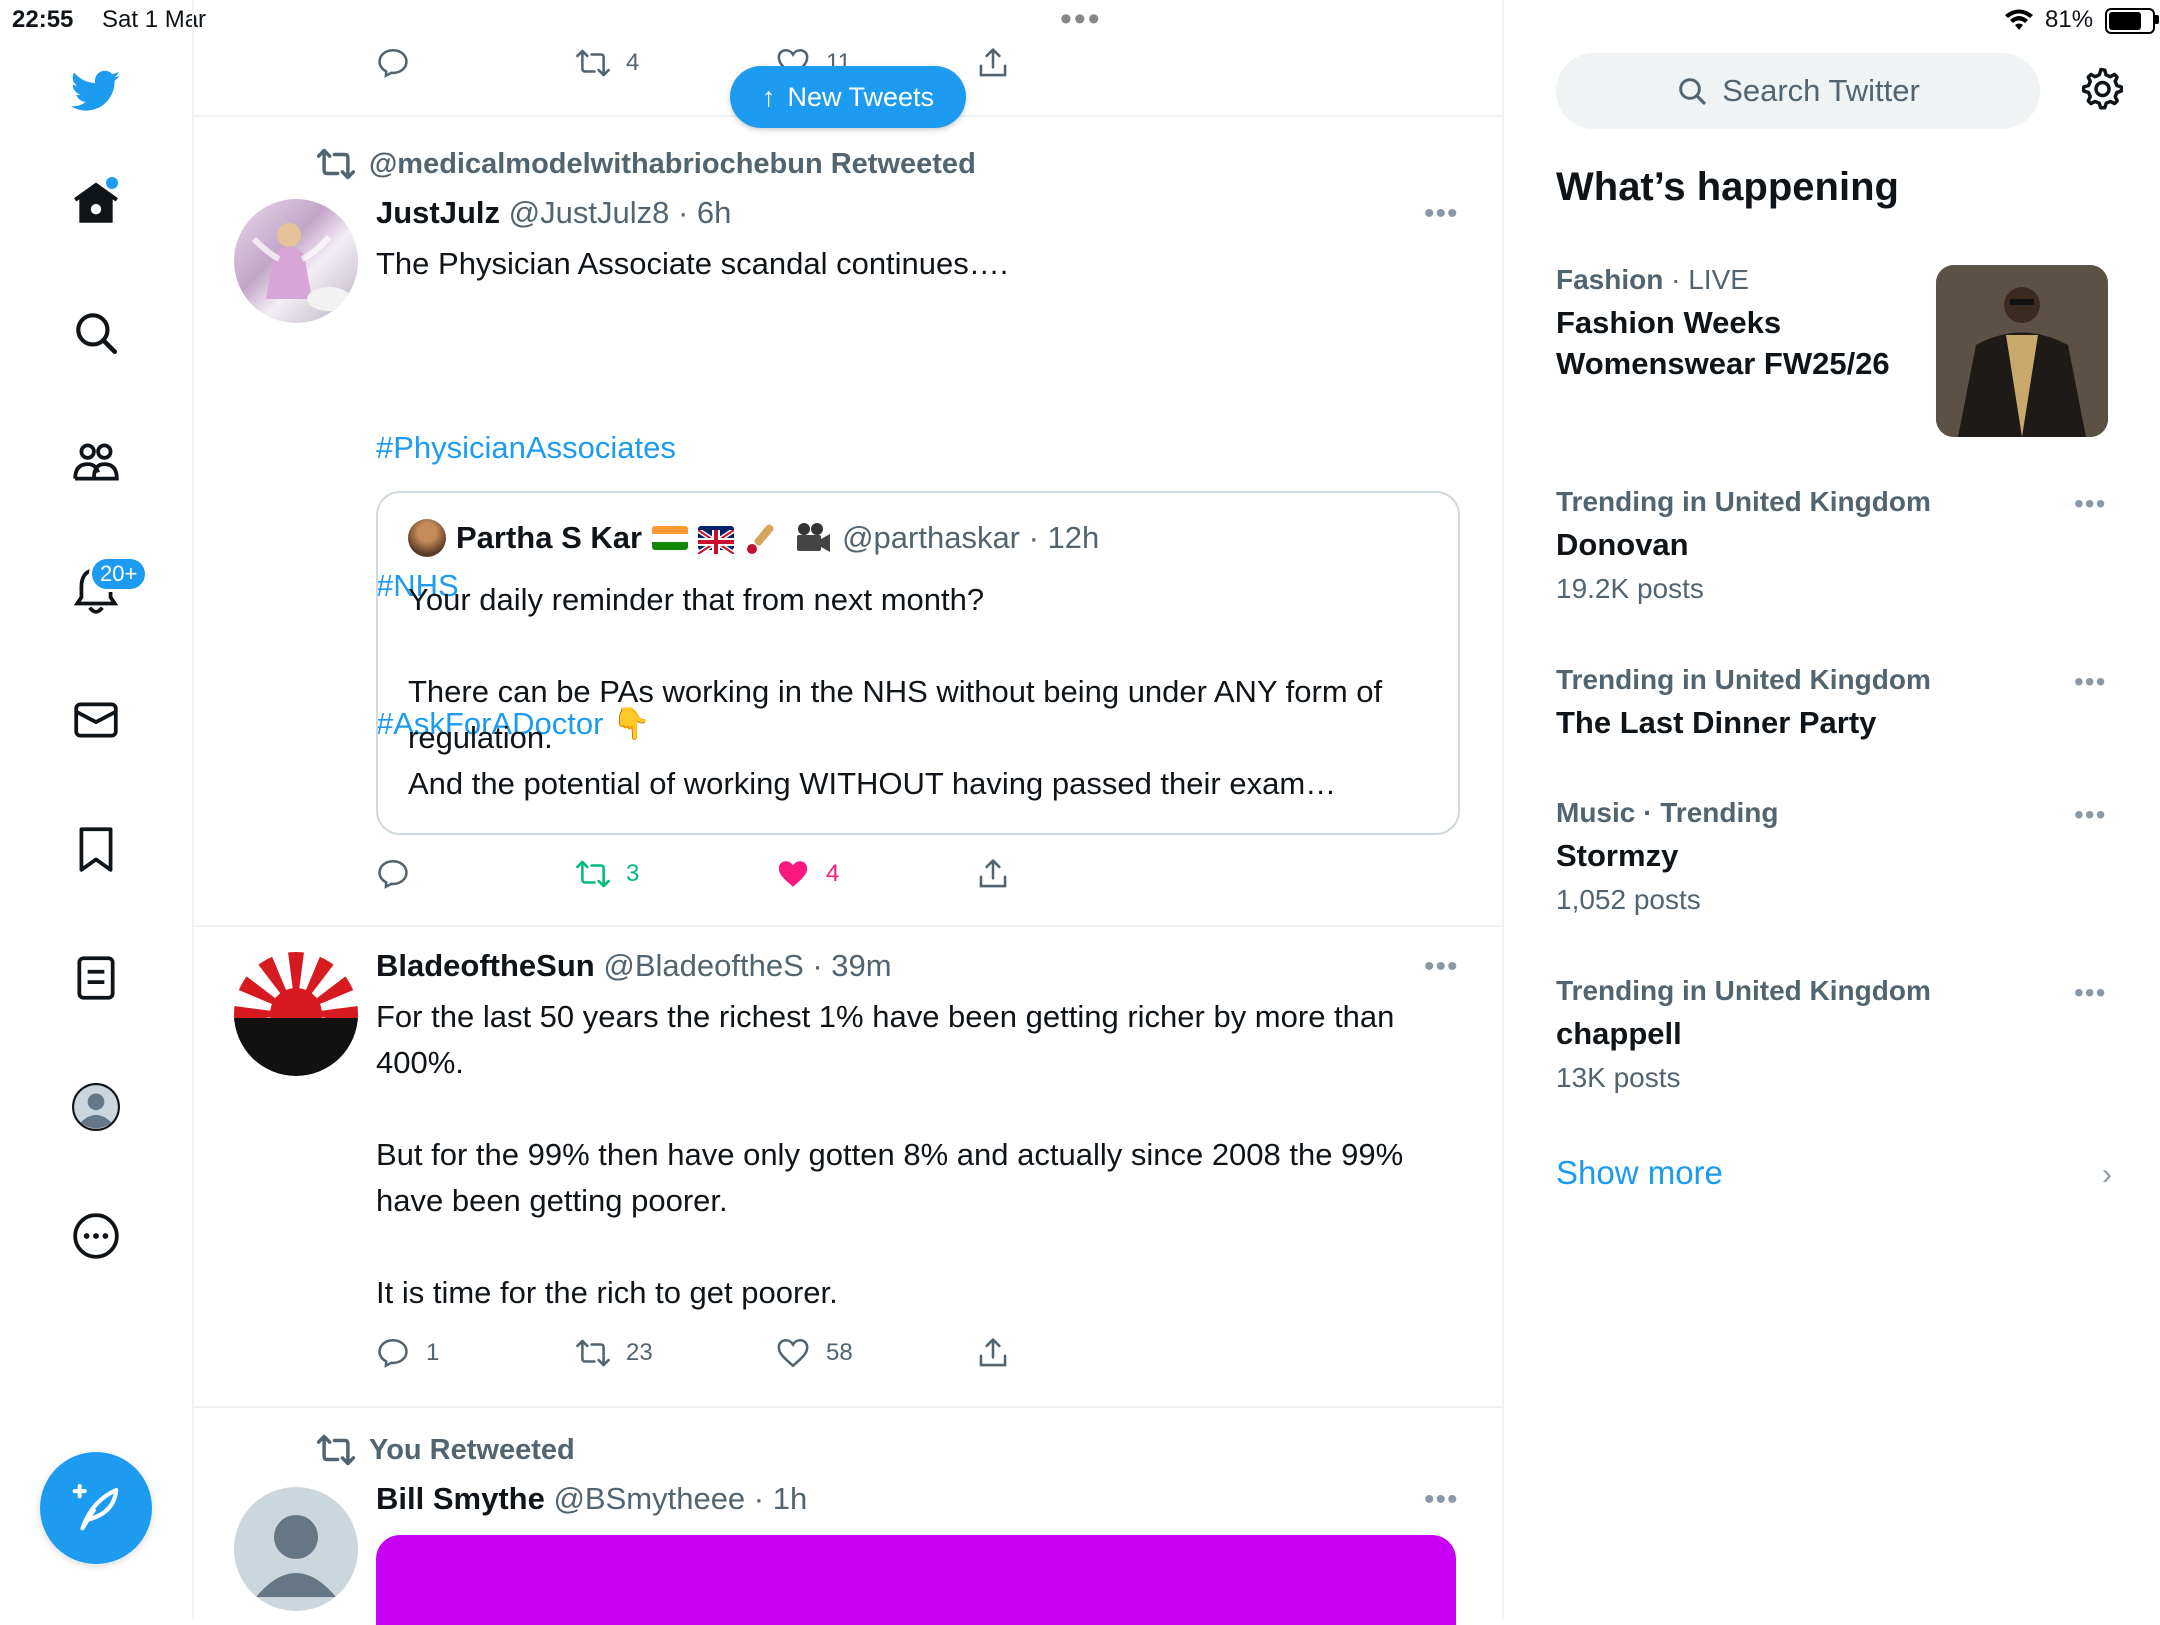 This screenshot has width=2160, height=1625. I want to click on twitter-logo-icon, so click(96, 91).